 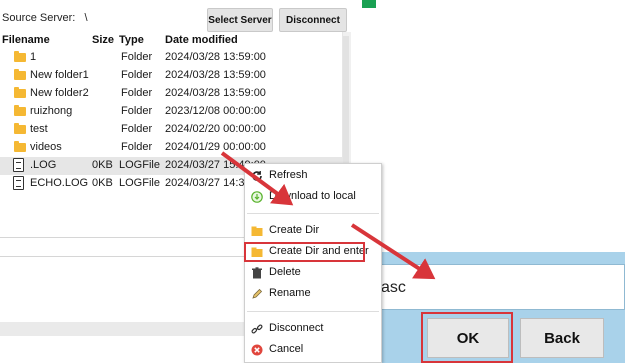 What do you see at coordinates (393, 251) in the screenshot?
I see `arrow-to-dialog` at bounding box center [393, 251].